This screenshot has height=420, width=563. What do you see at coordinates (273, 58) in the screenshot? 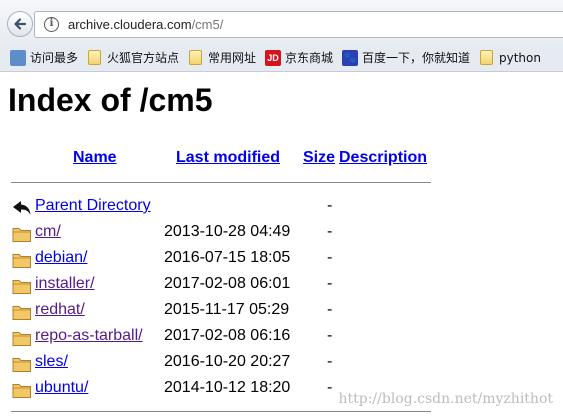
I see `jd-icon: JD` at bounding box center [273, 58].